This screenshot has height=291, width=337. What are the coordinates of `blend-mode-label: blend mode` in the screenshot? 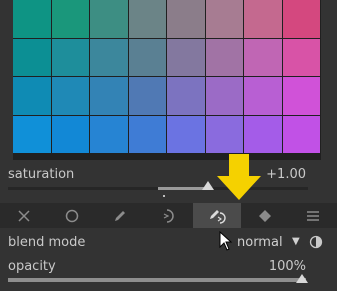 It's located at (47, 242).